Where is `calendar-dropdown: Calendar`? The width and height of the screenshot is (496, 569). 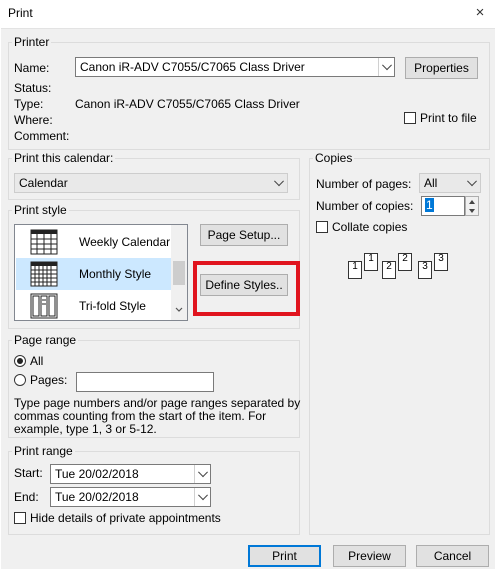
calendar-dropdown: Calendar is located at coordinates (151, 183).